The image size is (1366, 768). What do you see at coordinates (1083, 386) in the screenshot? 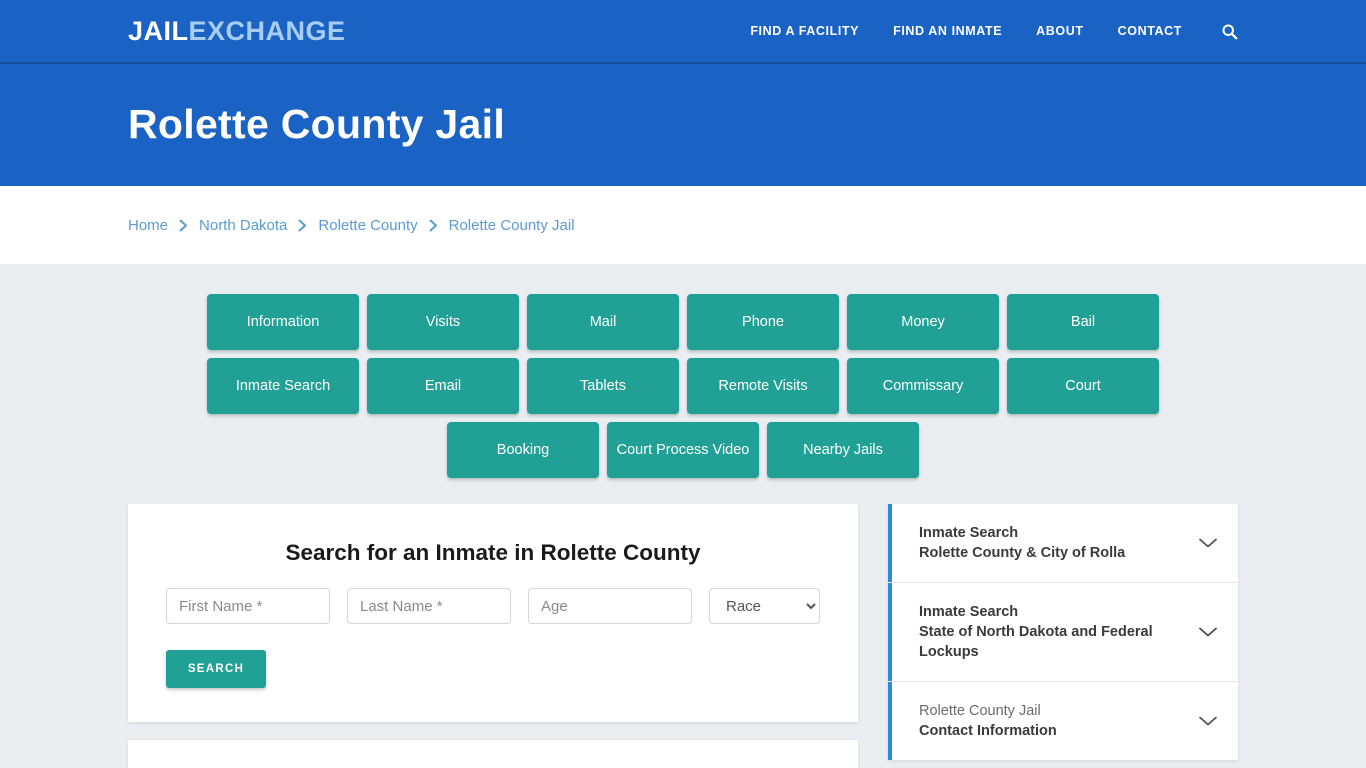
I see `section-button-court: Court` at bounding box center [1083, 386].